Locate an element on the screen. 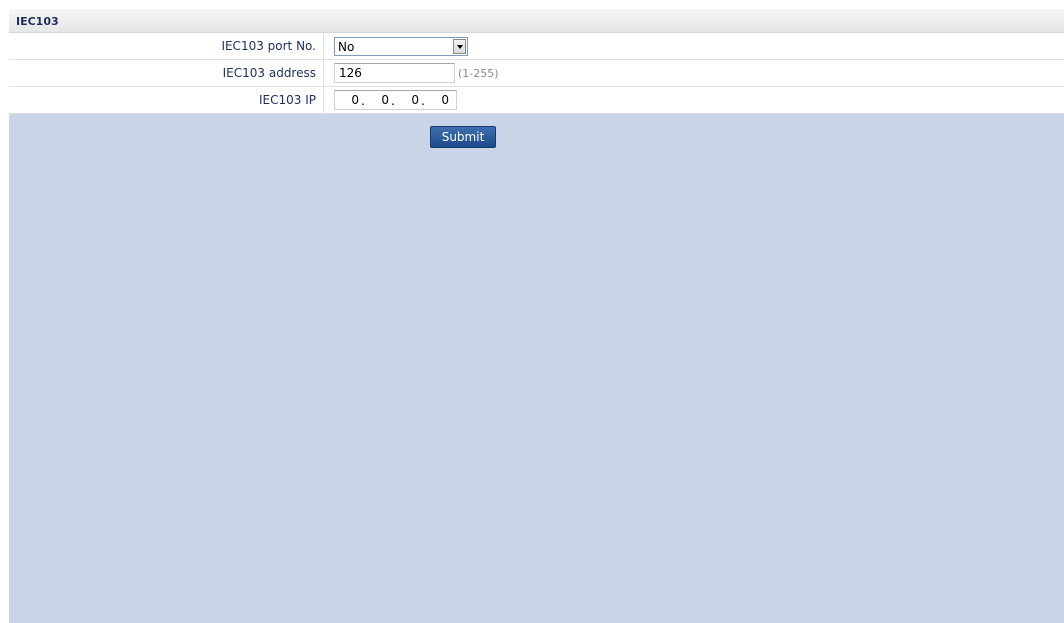 This screenshot has width=1064, height=623. port-select-value: No is located at coordinates (346, 47).